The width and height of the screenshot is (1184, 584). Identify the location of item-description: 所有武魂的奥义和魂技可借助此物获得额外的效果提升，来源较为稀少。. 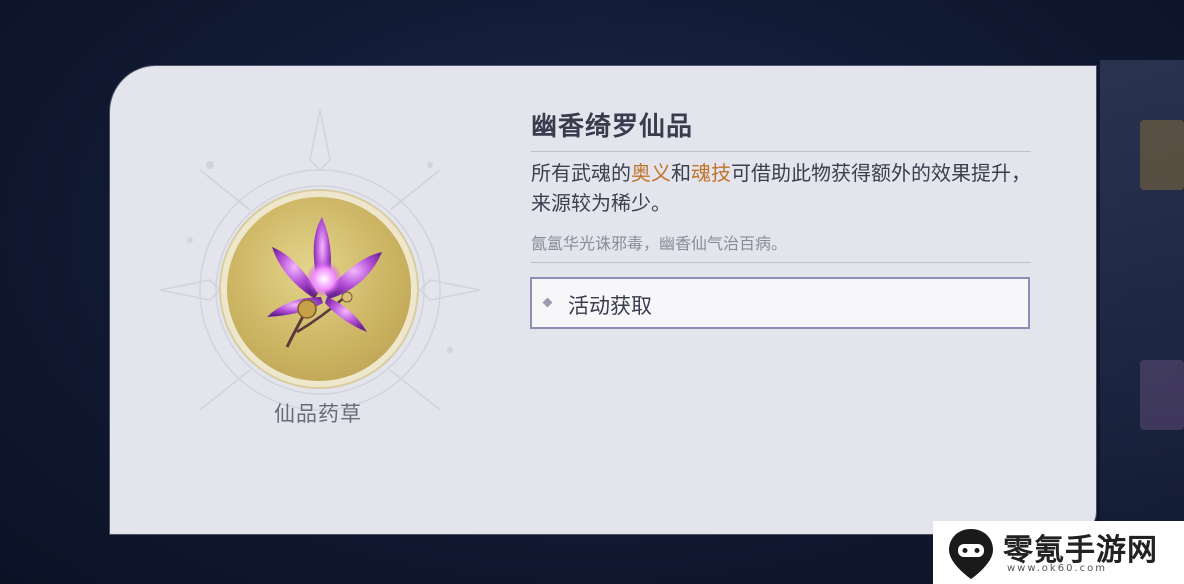
(783, 188).